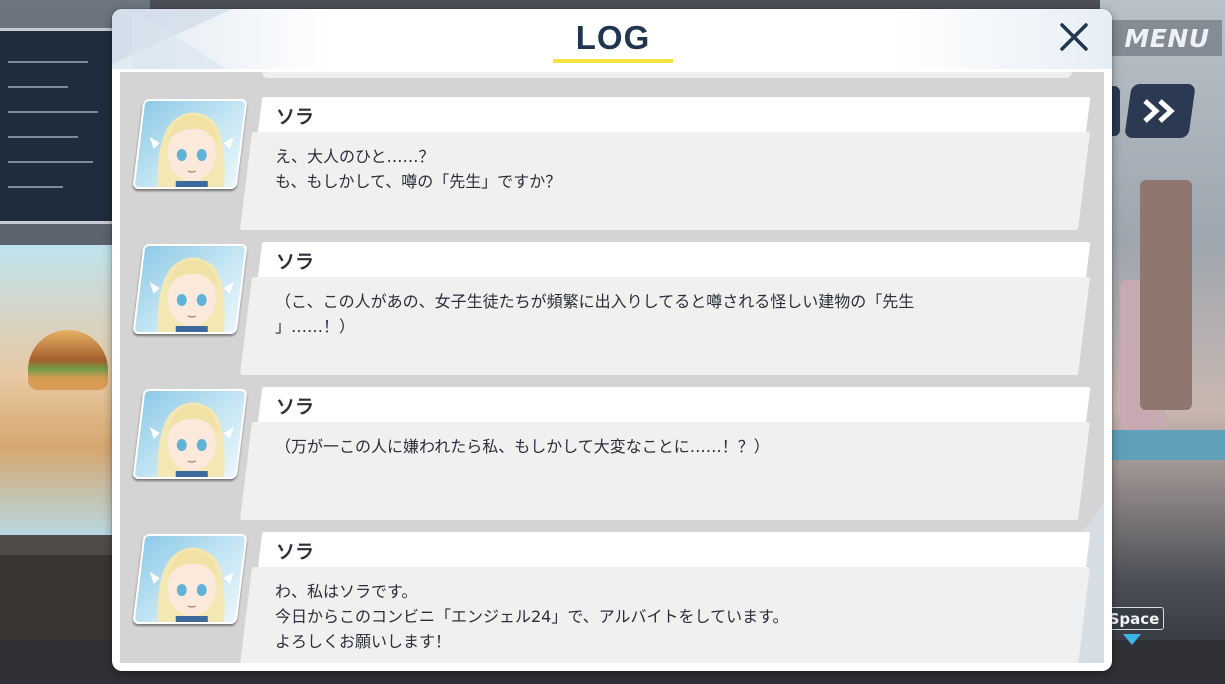  I want to click on background-burger-poster, so click(59, 390).